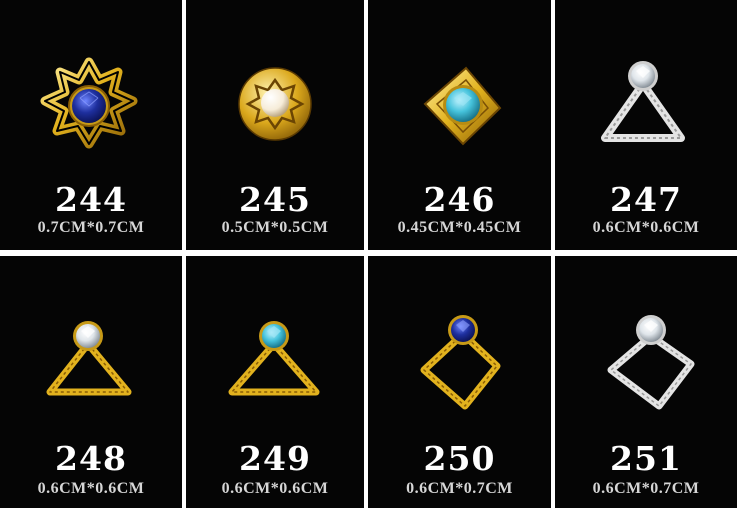  I want to click on product-tile-247: 247 0.6CM*0.6CM, so click(646, 125).